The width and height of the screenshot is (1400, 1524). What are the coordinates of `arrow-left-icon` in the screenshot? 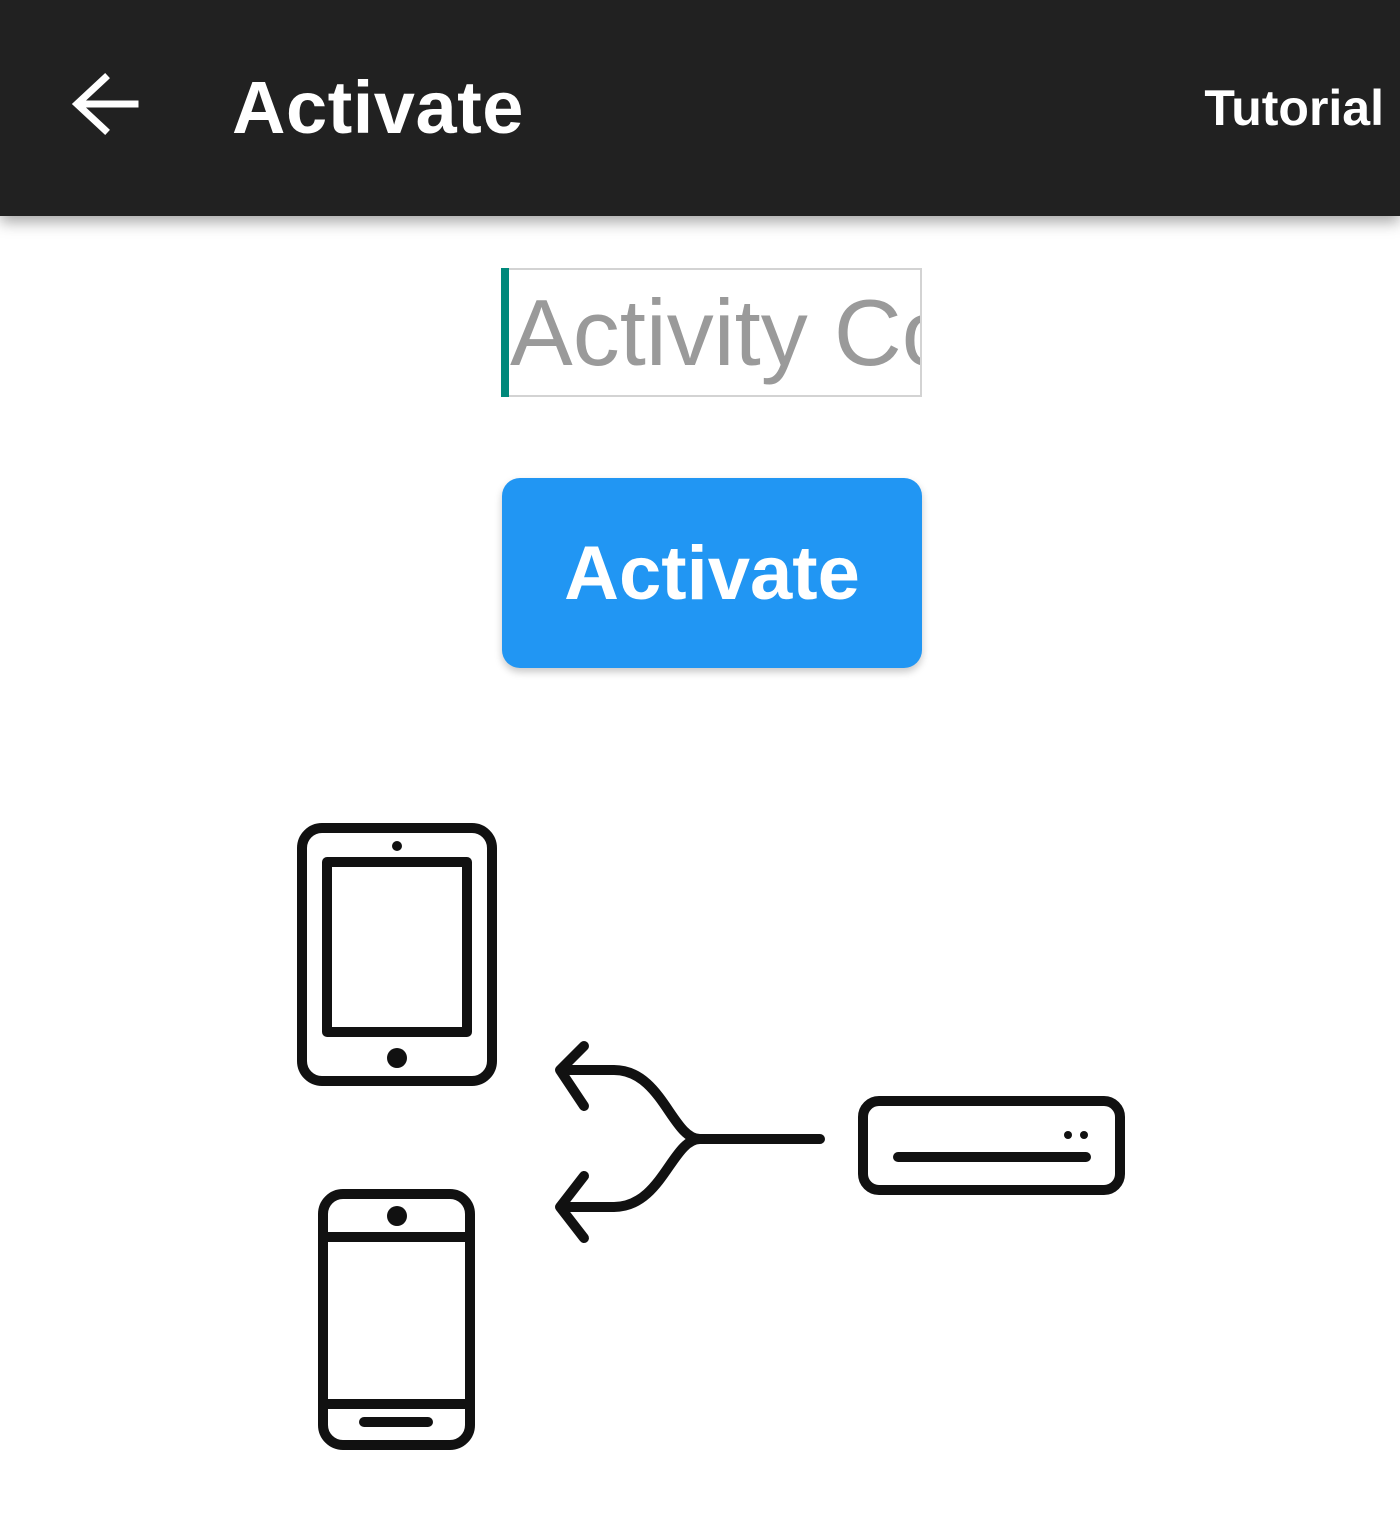 It's located at (104, 106).